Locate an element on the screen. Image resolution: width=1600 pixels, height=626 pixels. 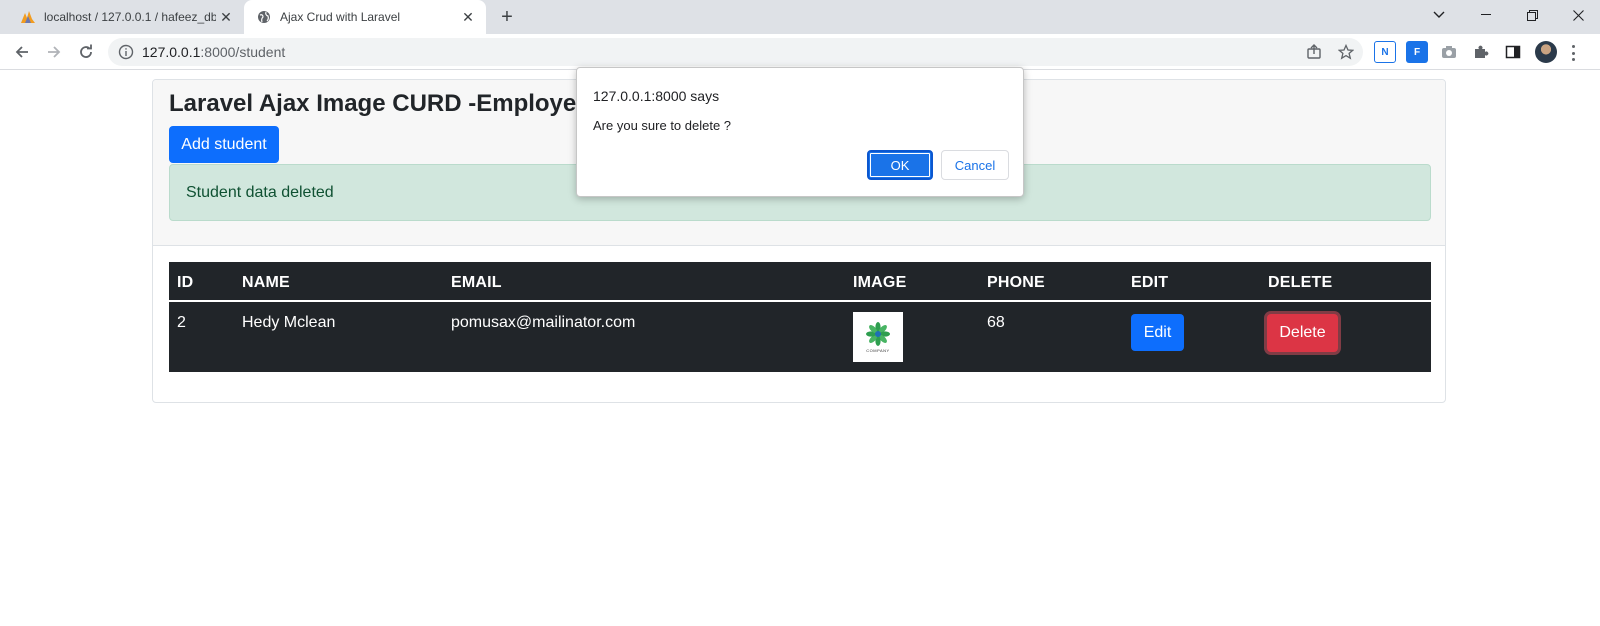
header-id: ID is located at coordinates (185, 282).